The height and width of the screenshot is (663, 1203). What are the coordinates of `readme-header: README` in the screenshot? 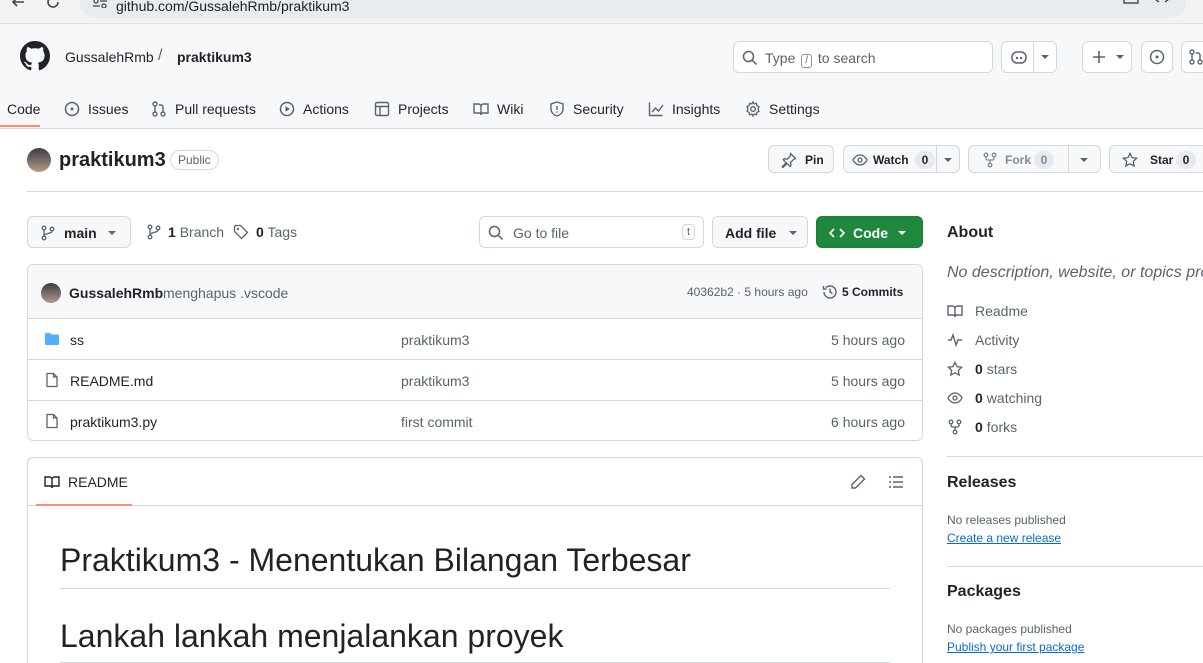 It's located at (475, 482).